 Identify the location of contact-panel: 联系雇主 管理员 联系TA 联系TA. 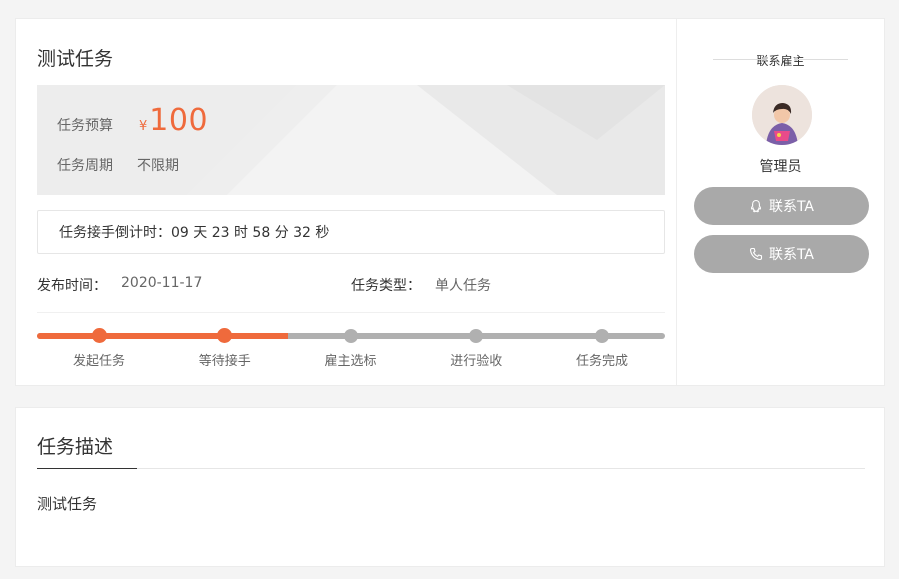
(780, 202).